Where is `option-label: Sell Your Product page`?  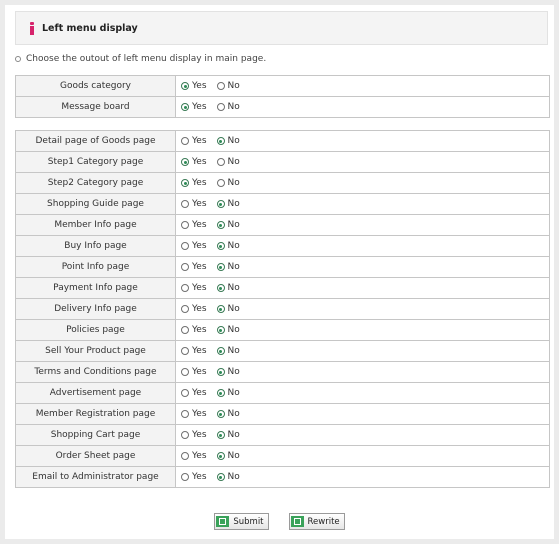
option-label: Sell Your Product page is located at coordinates (95, 351).